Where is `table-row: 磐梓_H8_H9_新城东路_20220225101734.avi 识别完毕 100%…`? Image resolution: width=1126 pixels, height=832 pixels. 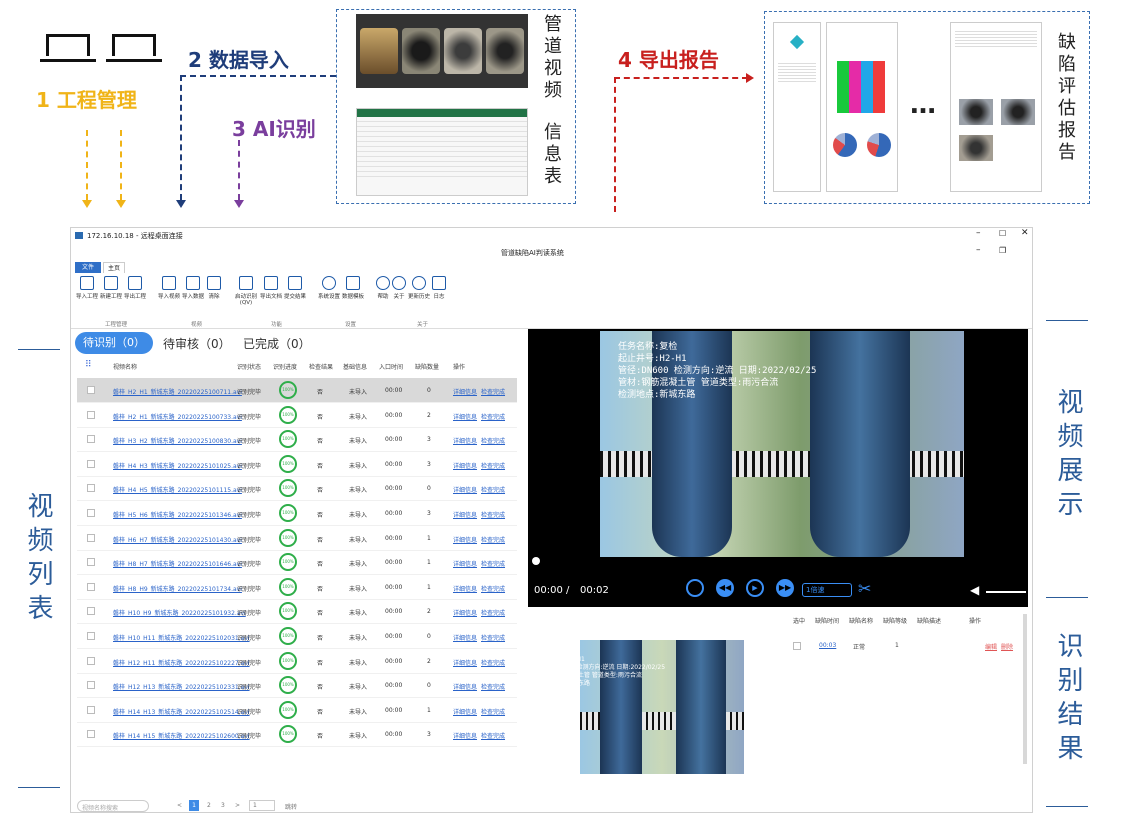
table-row: 磐梓_H8_H9_新城东路_20220225101734.avi 识别完毕 100%… is located at coordinates (297, 587).